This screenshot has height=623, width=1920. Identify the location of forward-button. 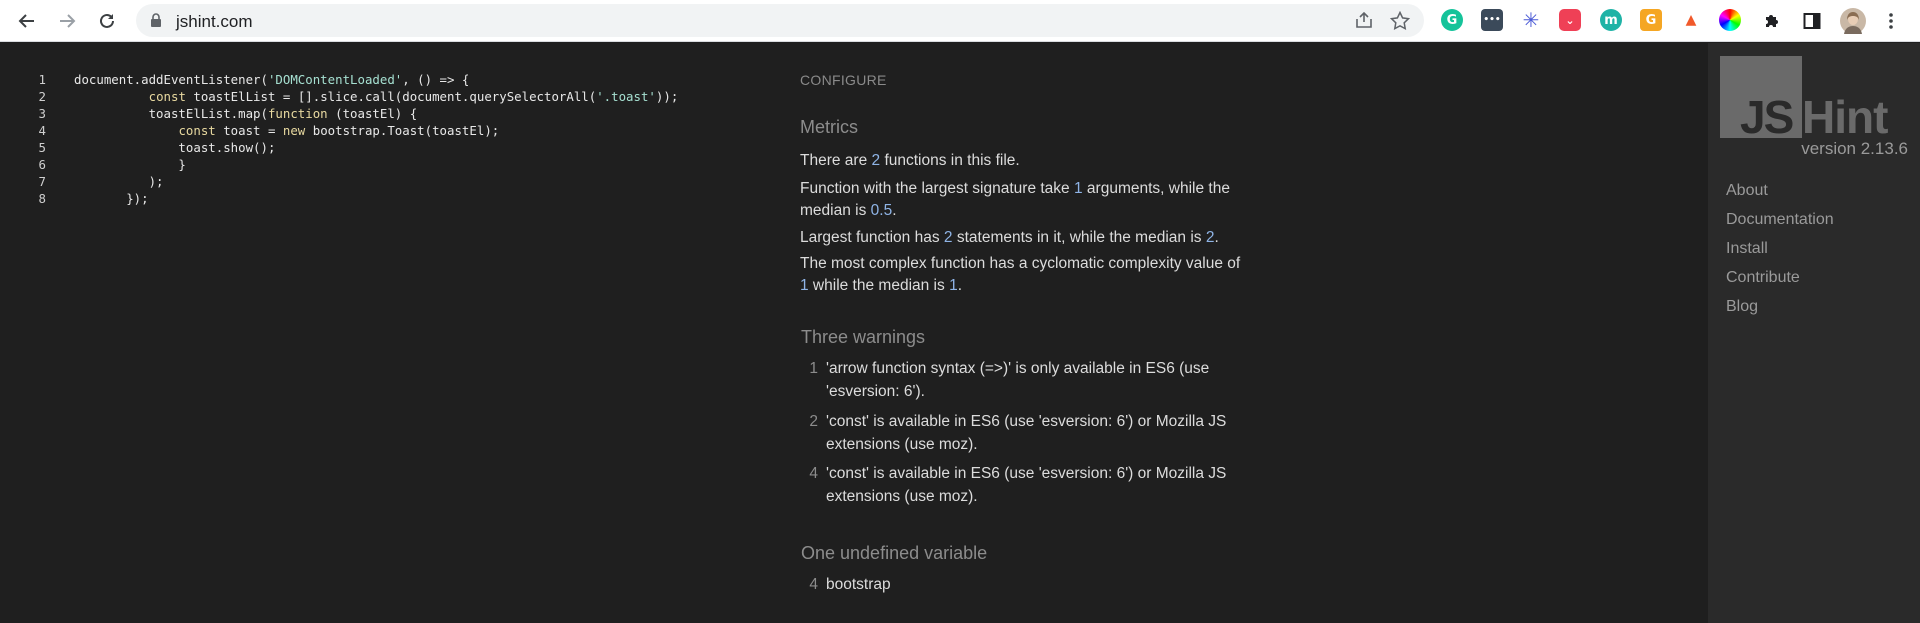
(67, 21).